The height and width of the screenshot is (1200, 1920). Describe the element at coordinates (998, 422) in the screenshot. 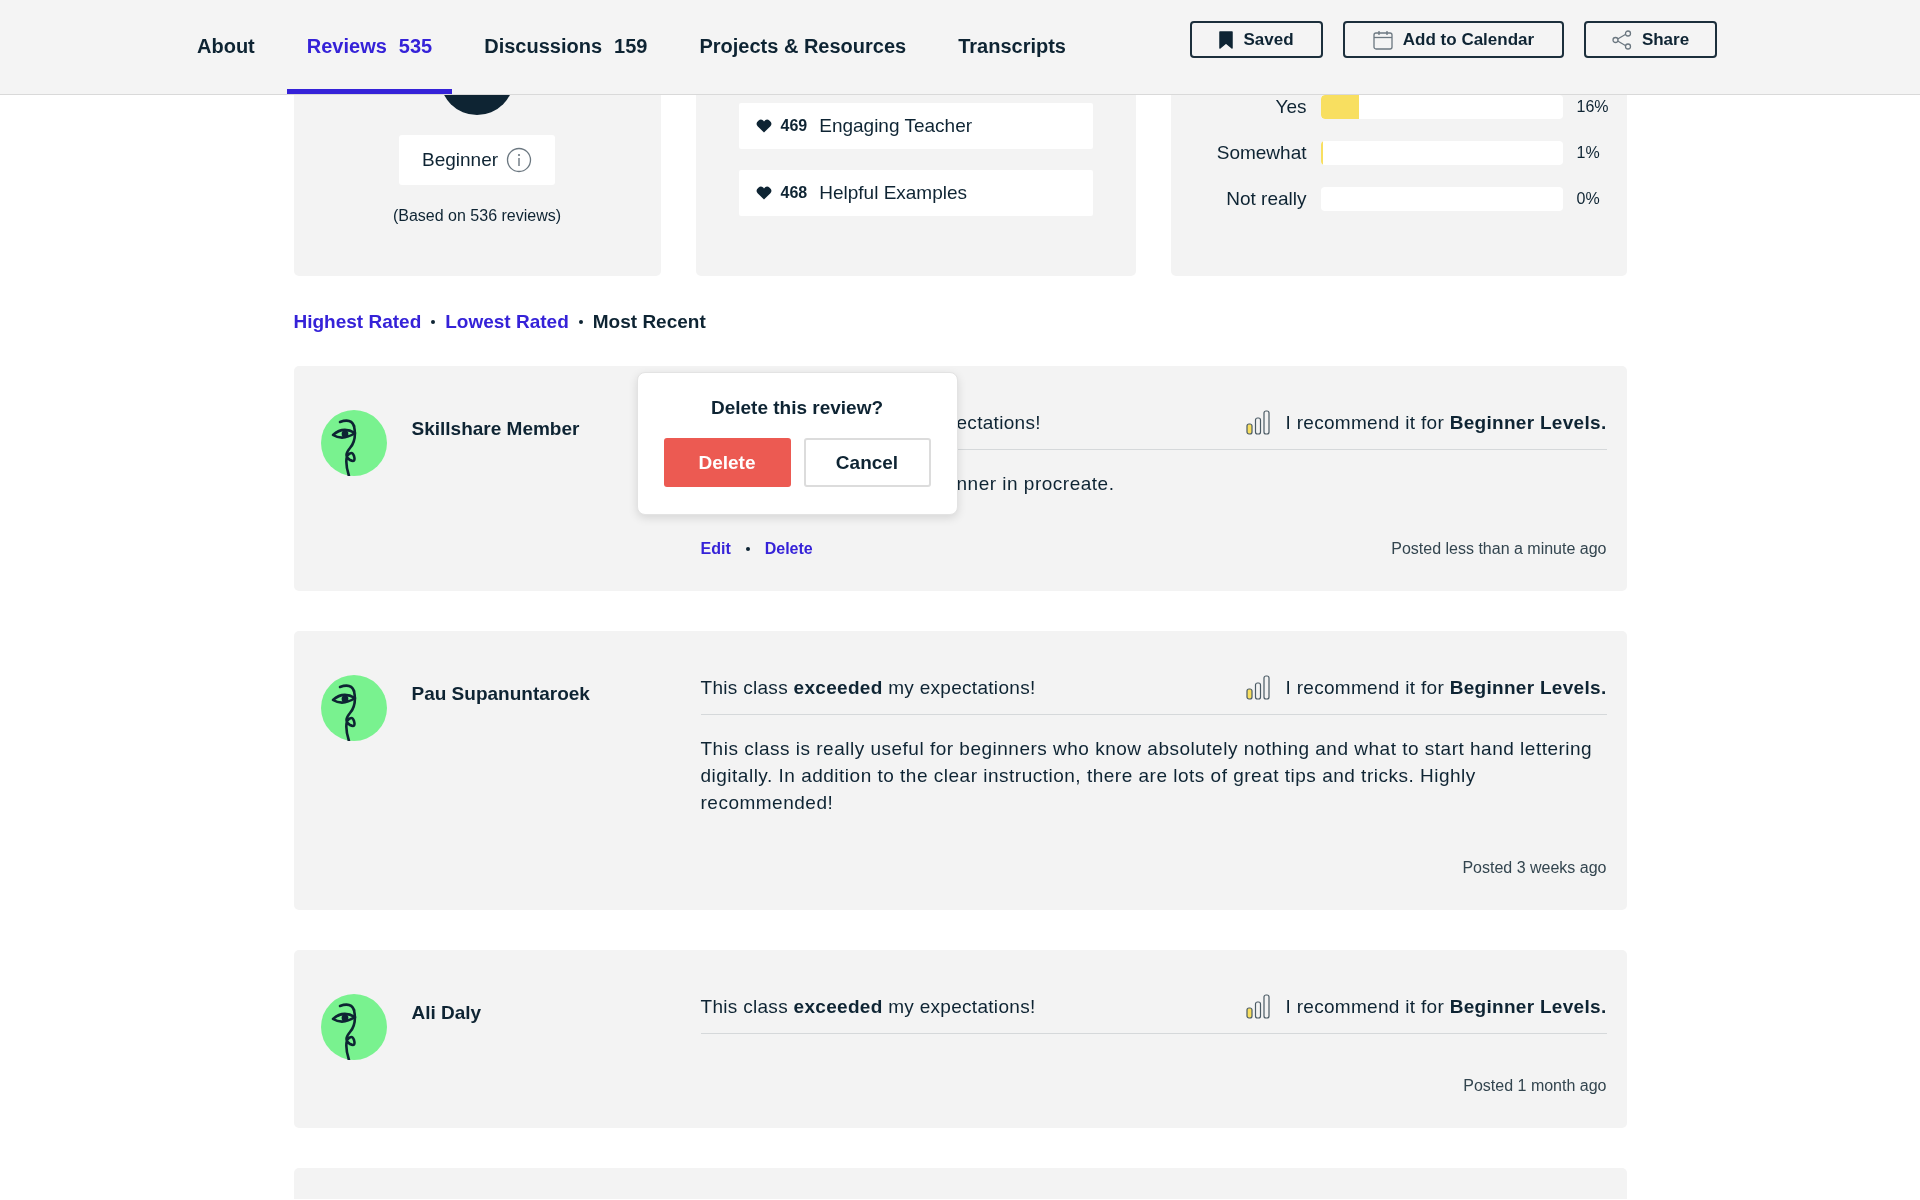

I see `review-headline: ectations!` at that location.